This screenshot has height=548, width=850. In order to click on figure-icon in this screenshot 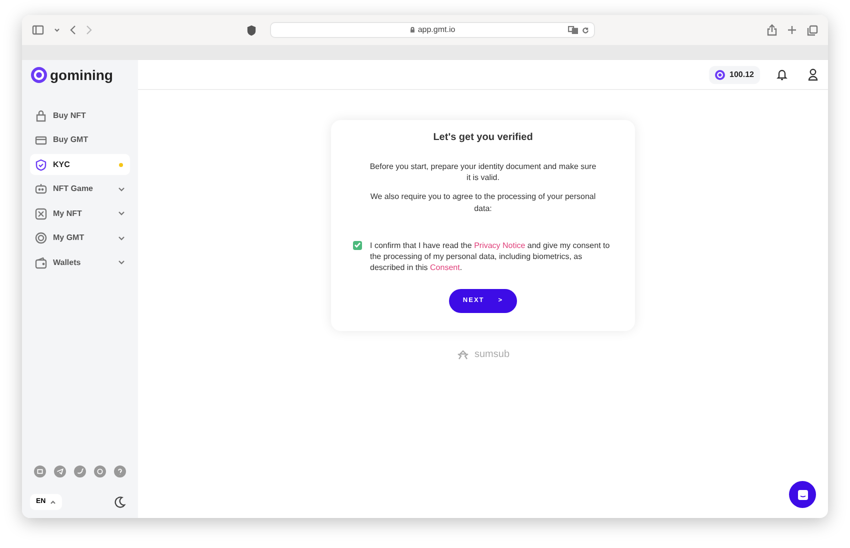, I will do `click(463, 355)`.